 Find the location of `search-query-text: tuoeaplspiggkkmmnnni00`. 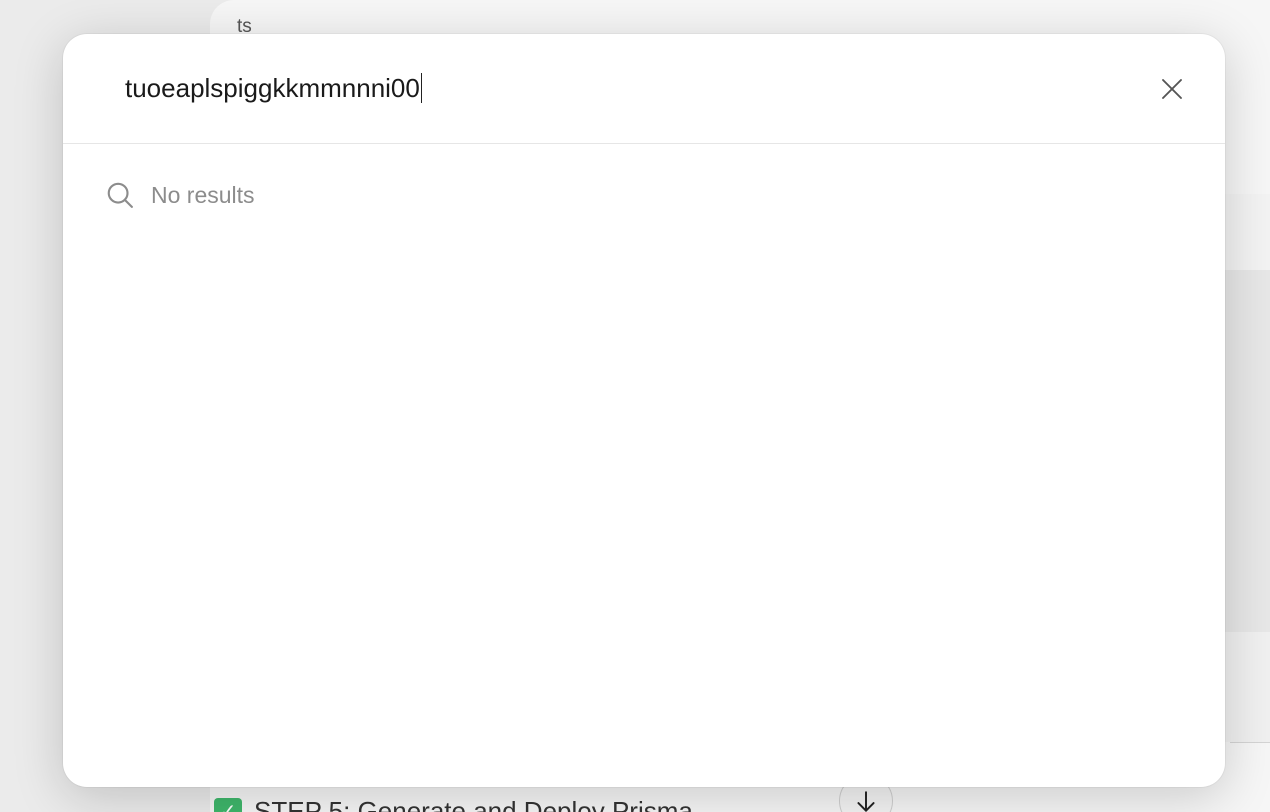

search-query-text: tuoeaplspiggkkmmnnni00 is located at coordinates (272, 87).